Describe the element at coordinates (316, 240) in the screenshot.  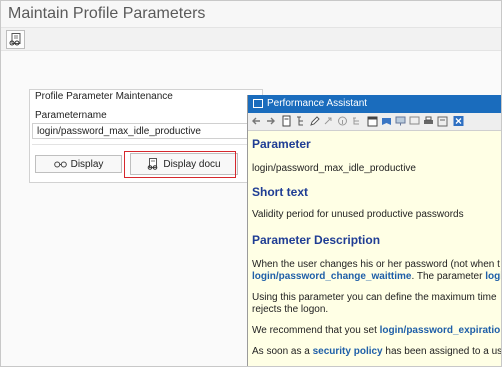
I see `heading-parameter-description: Parameter Description` at that location.